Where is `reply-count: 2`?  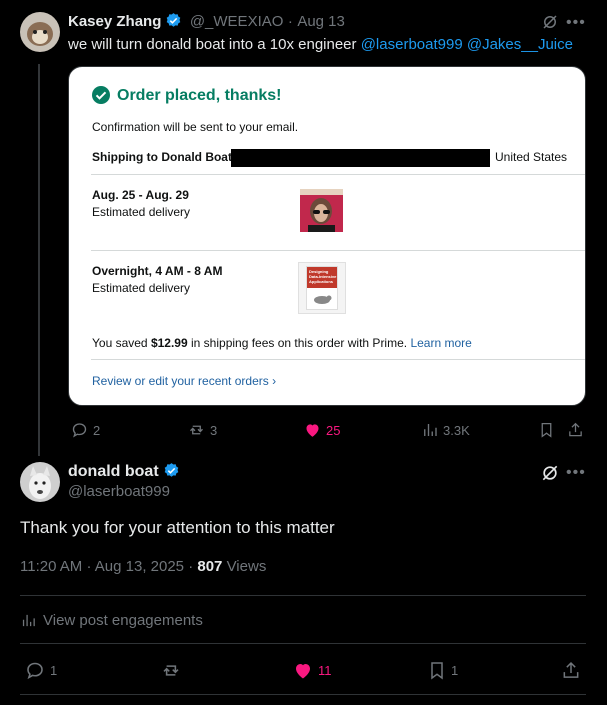 reply-count: 2 is located at coordinates (97, 430).